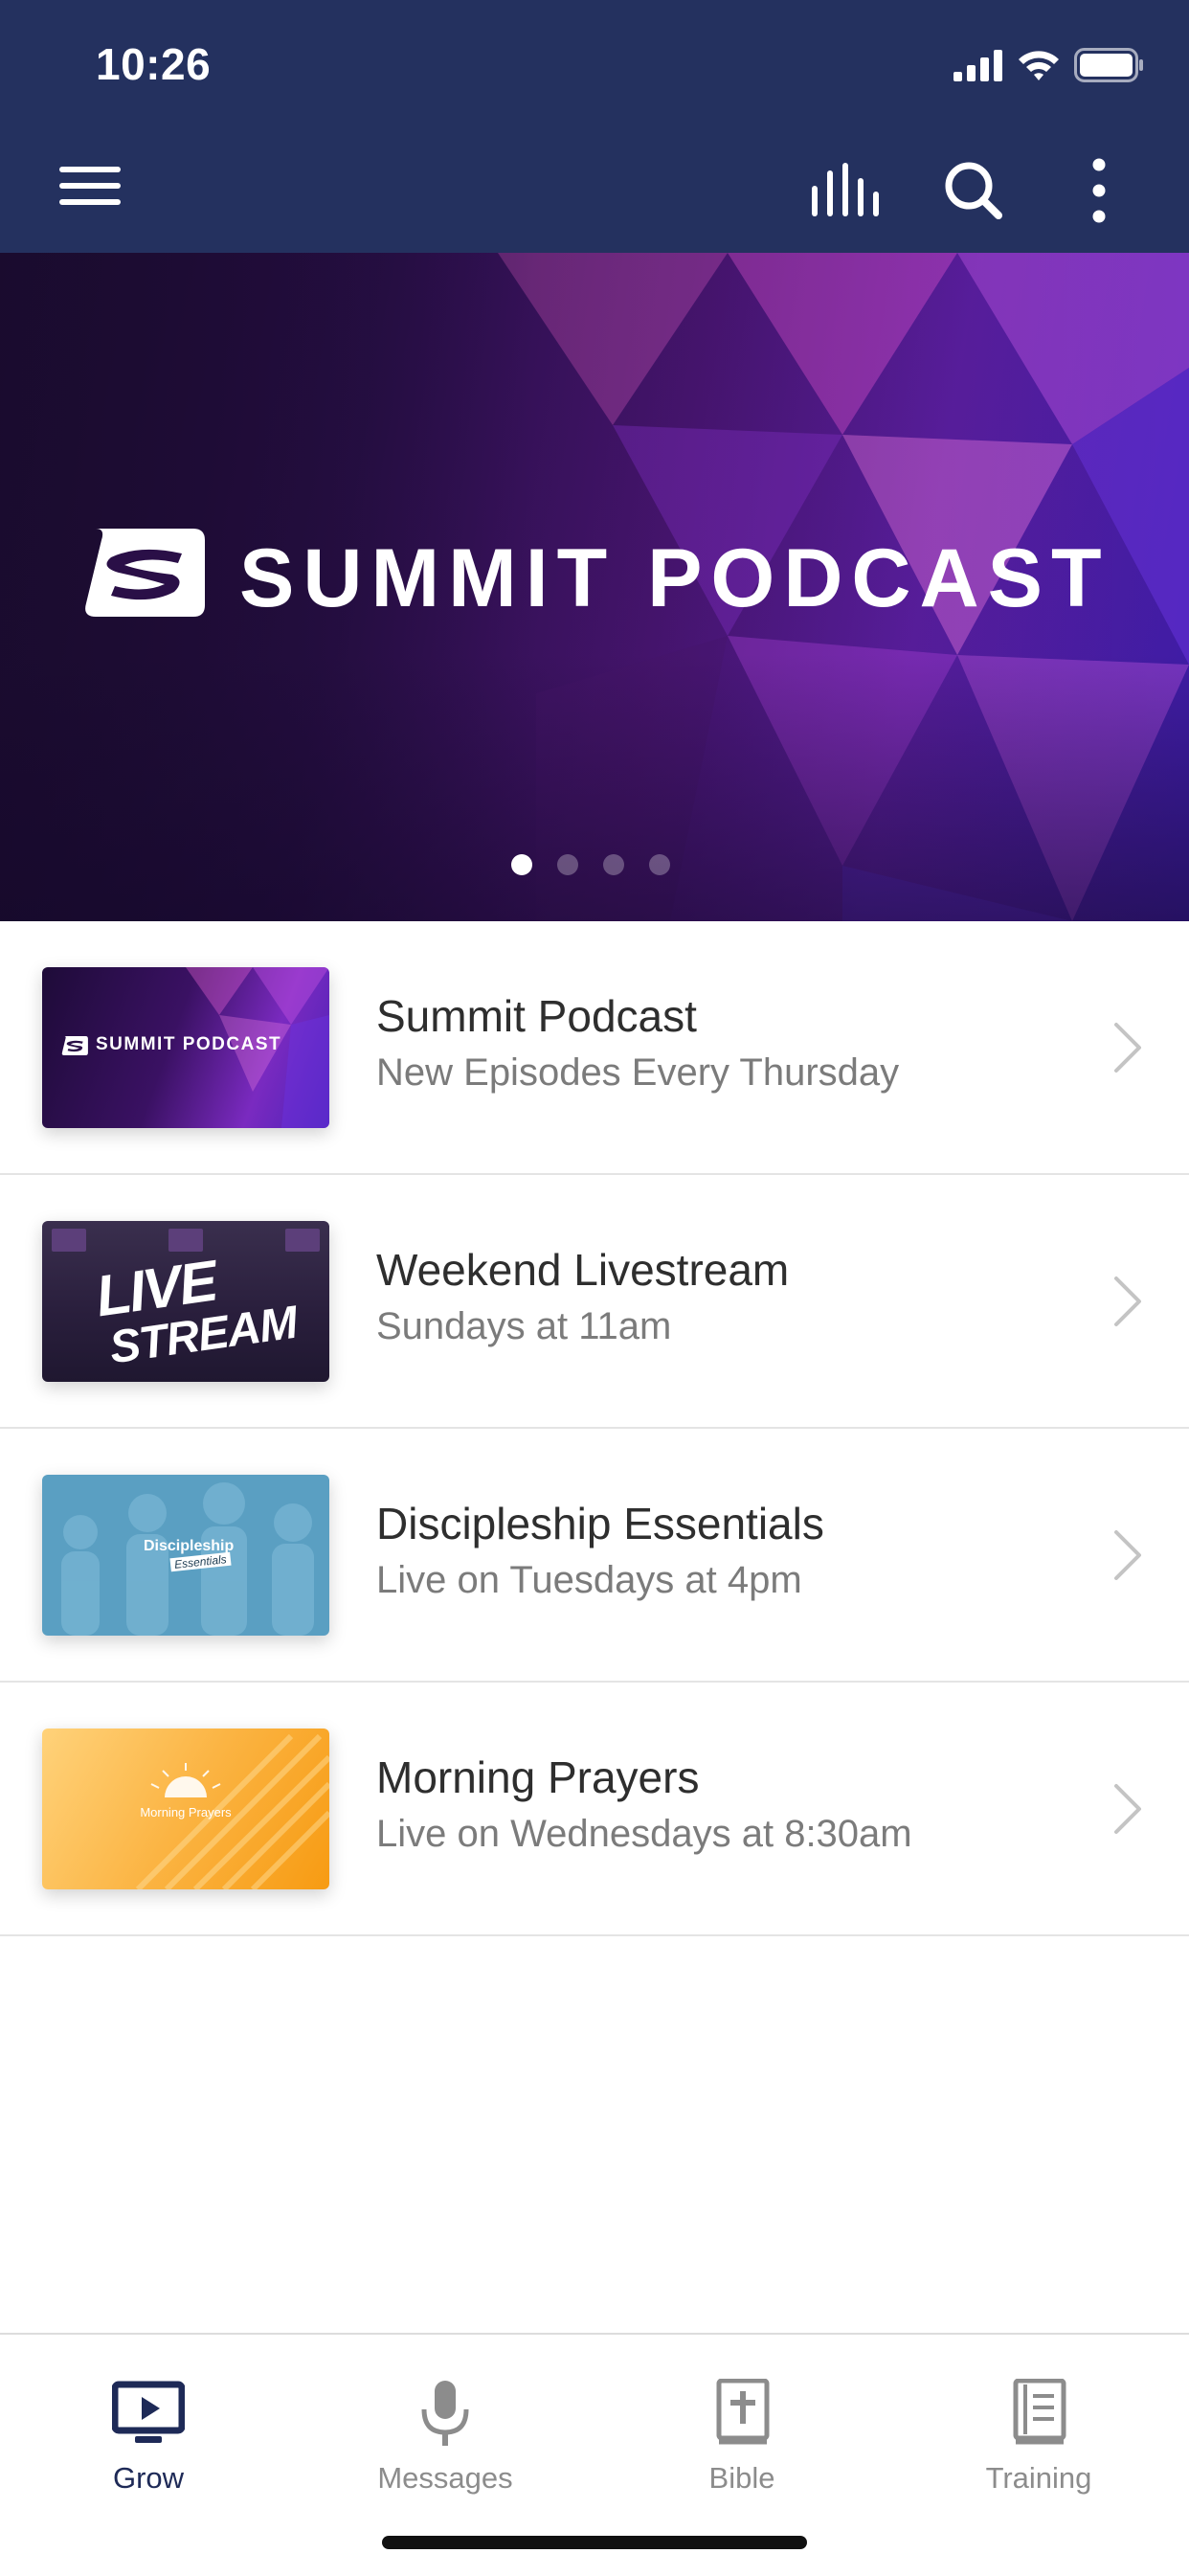 The height and width of the screenshot is (2576, 1189). What do you see at coordinates (590, 864) in the screenshot?
I see `carousel-dots` at bounding box center [590, 864].